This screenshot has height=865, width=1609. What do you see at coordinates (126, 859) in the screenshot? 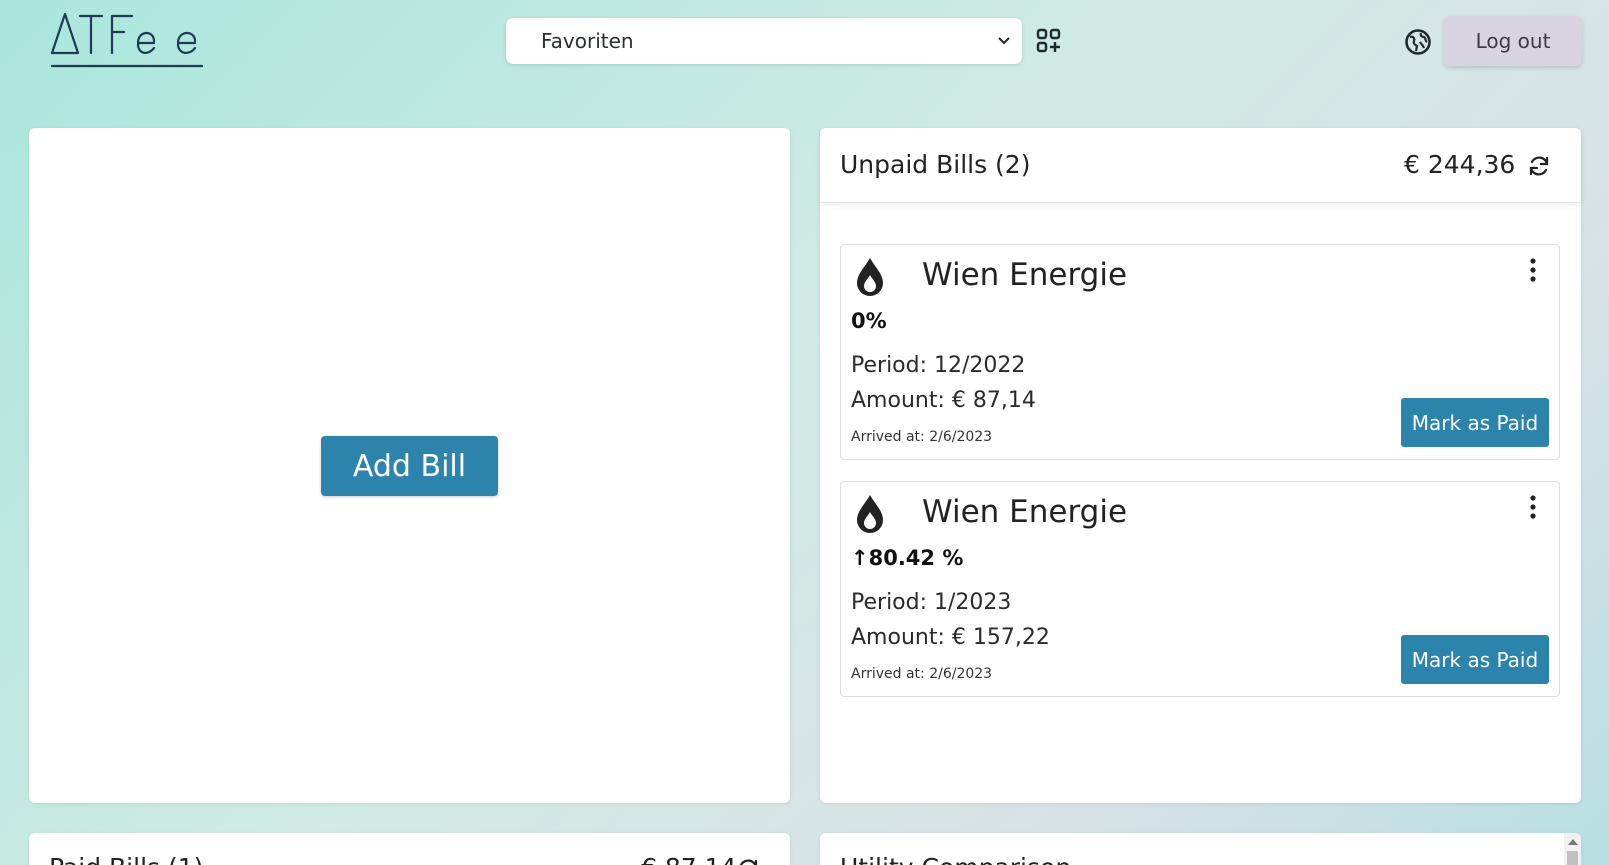
I see `paid-bills-title: Paid Bills (1)` at bounding box center [126, 859].